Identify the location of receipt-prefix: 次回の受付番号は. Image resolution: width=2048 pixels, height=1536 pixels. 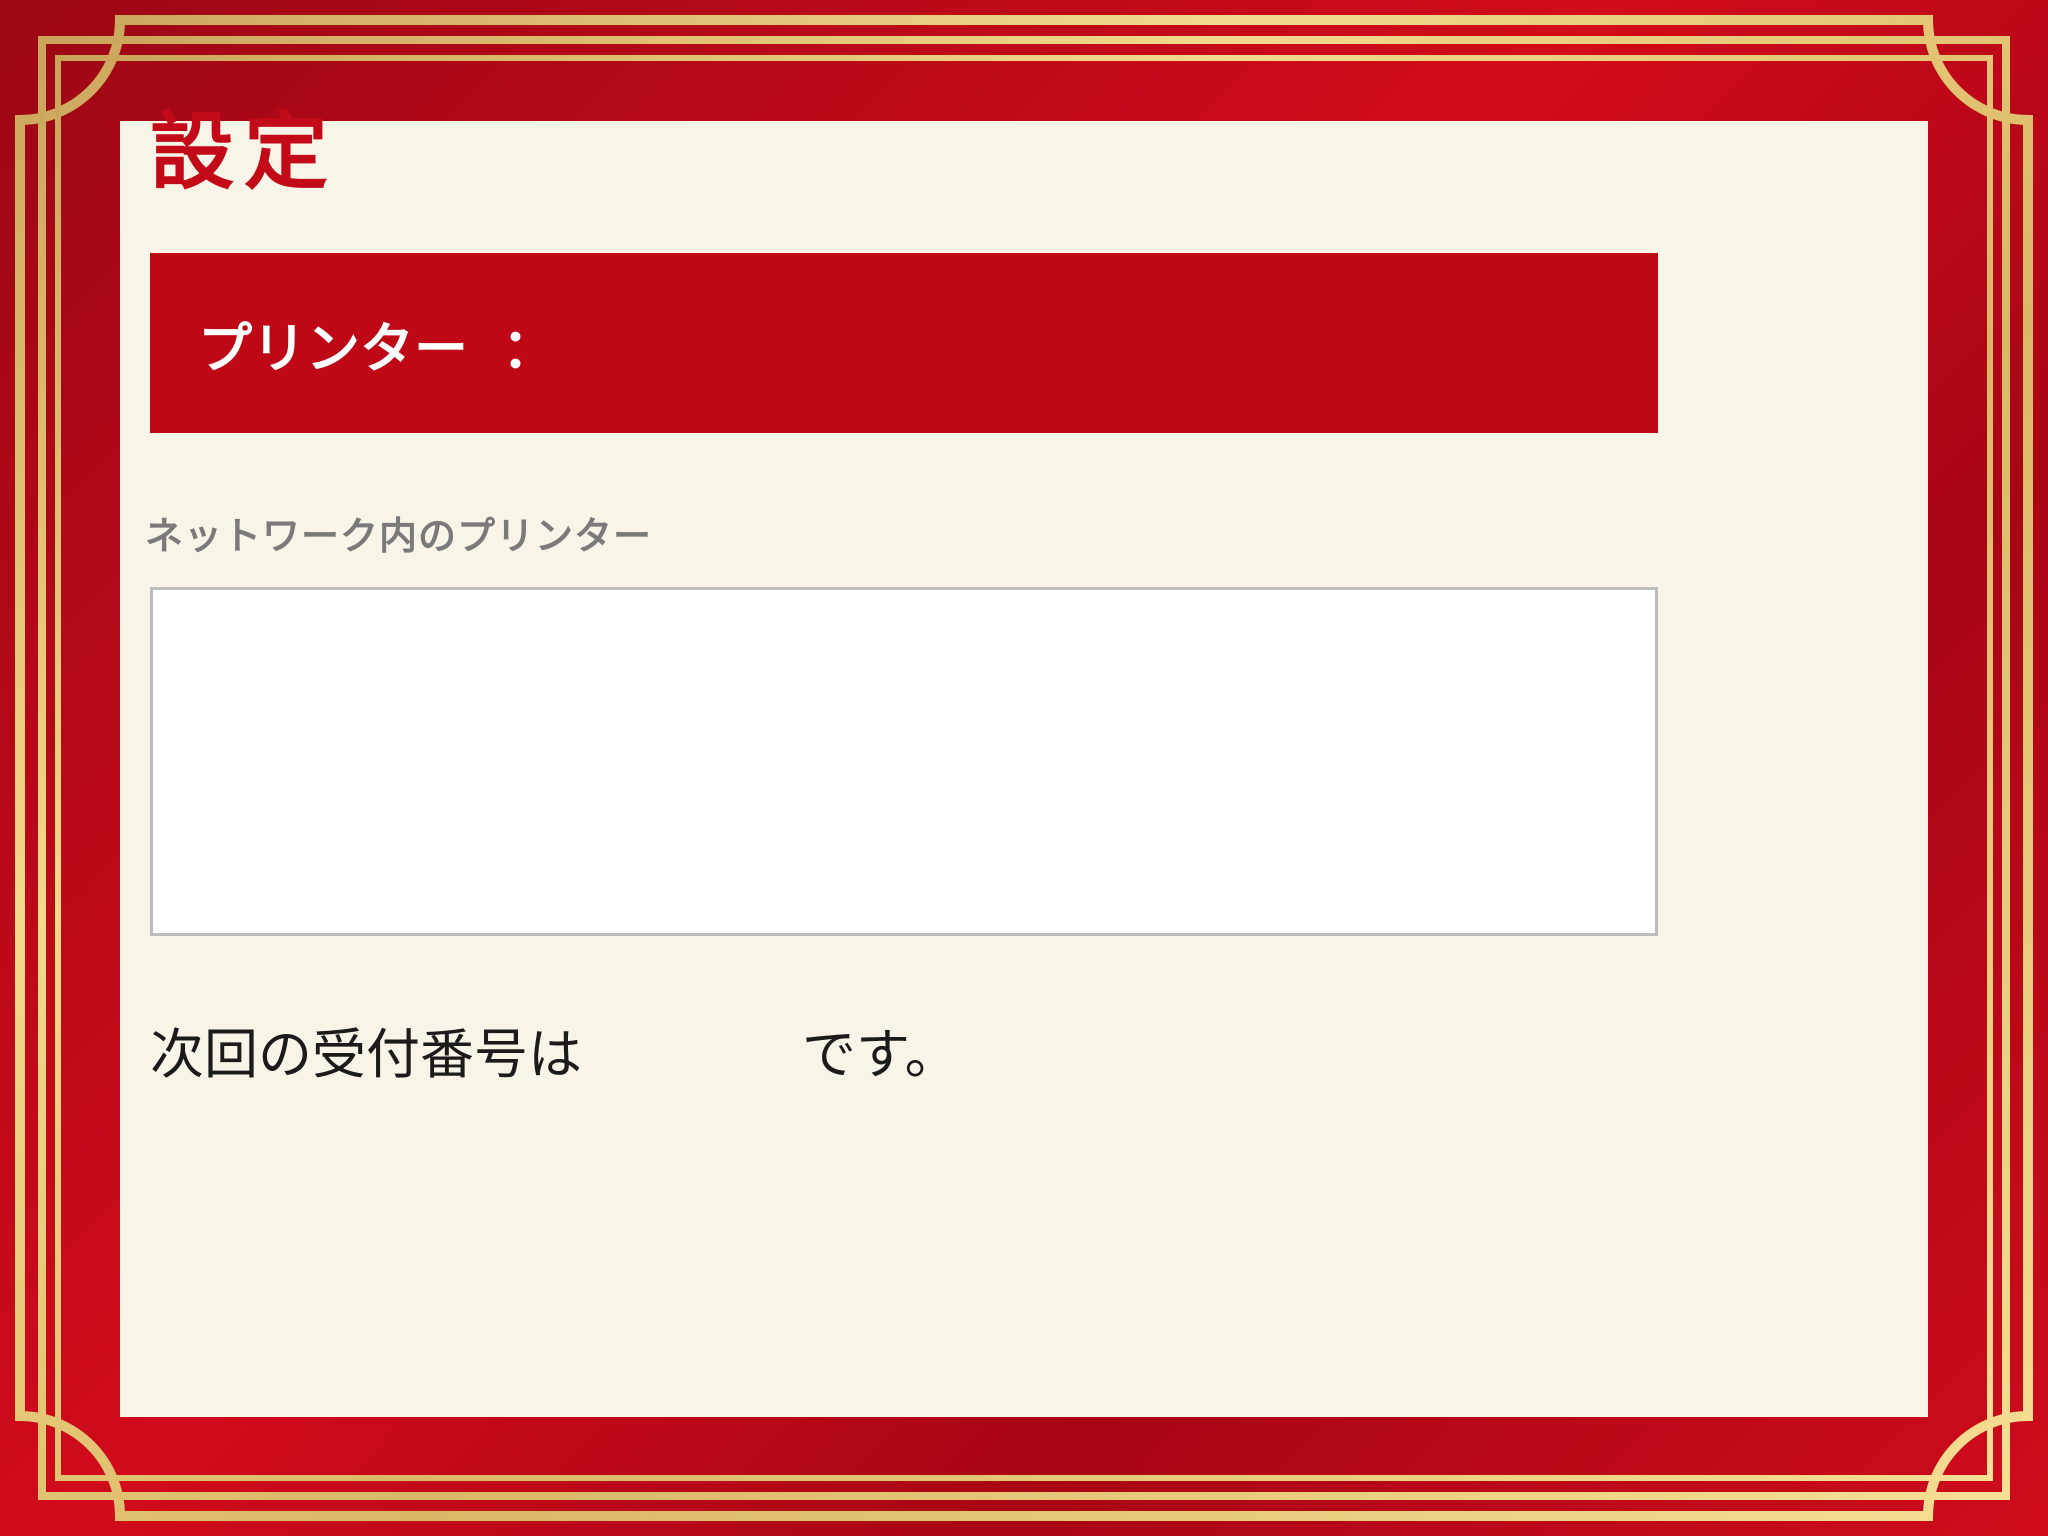
(366, 1054).